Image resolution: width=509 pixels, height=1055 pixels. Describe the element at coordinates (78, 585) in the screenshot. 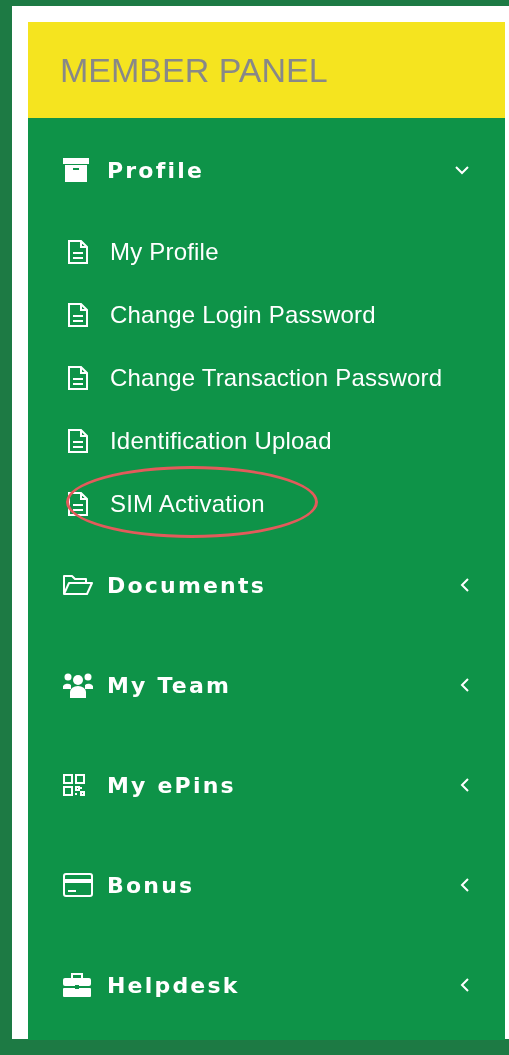

I see `folder-icon` at that location.